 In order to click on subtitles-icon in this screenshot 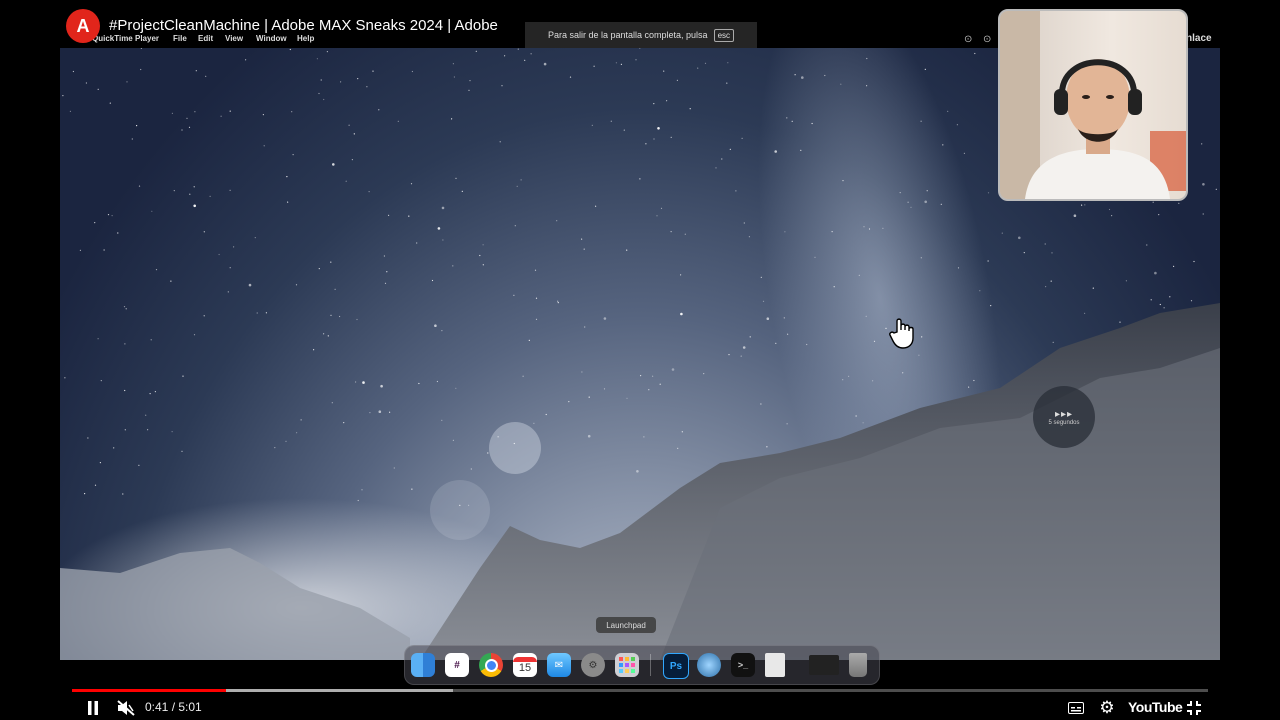, I will do `click(1076, 708)`.